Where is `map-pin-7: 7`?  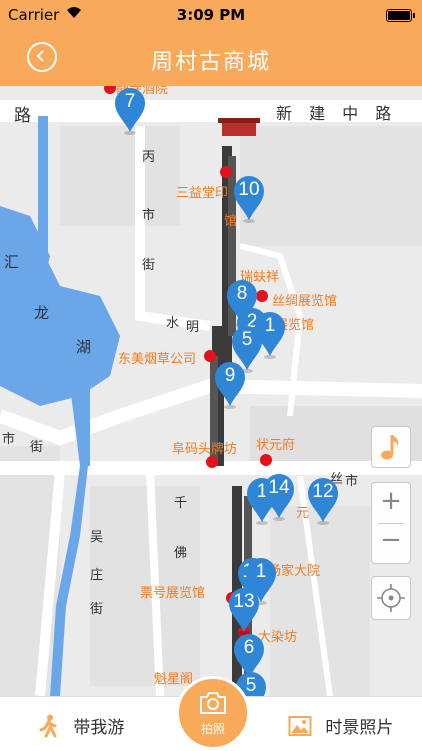 map-pin-7: 7 is located at coordinates (130, 111).